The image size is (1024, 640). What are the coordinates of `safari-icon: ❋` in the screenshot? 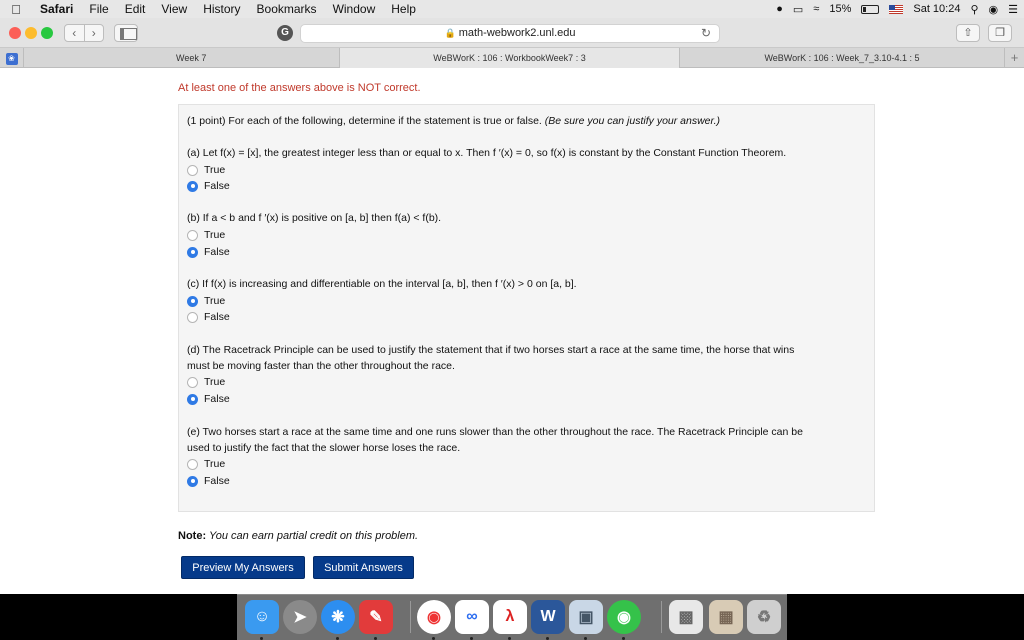 It's located at (338, 617).